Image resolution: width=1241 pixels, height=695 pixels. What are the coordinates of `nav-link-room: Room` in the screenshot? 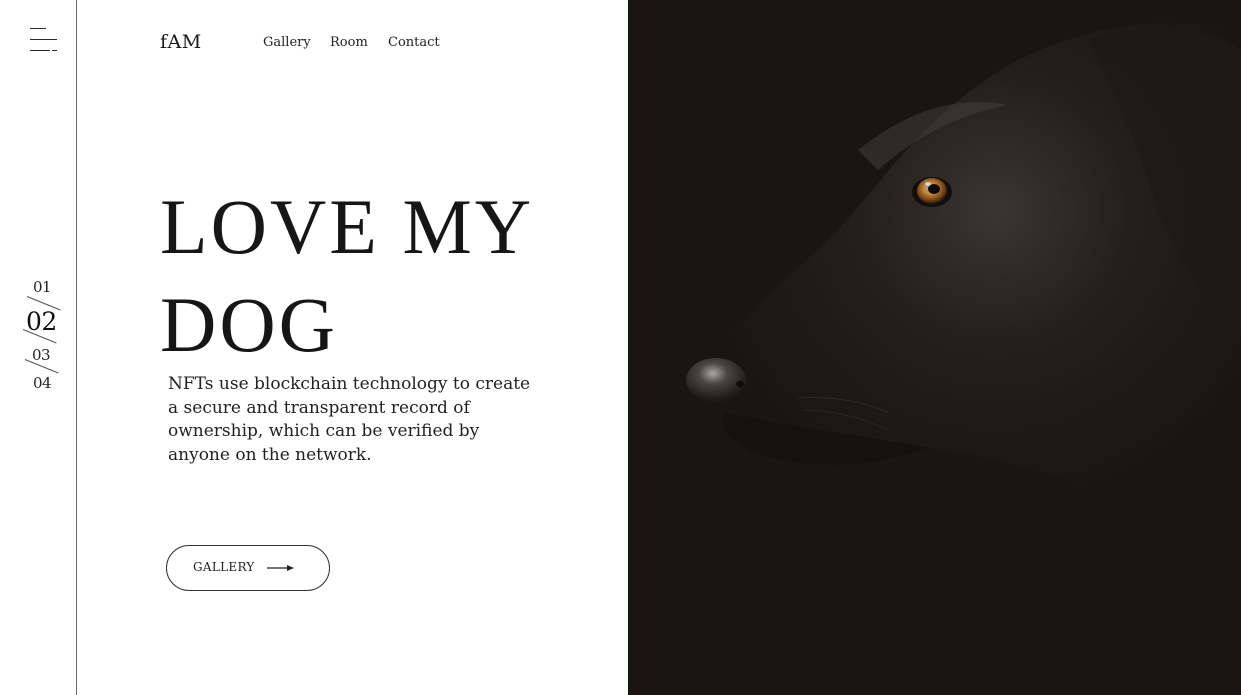 It's located at (349, 42).